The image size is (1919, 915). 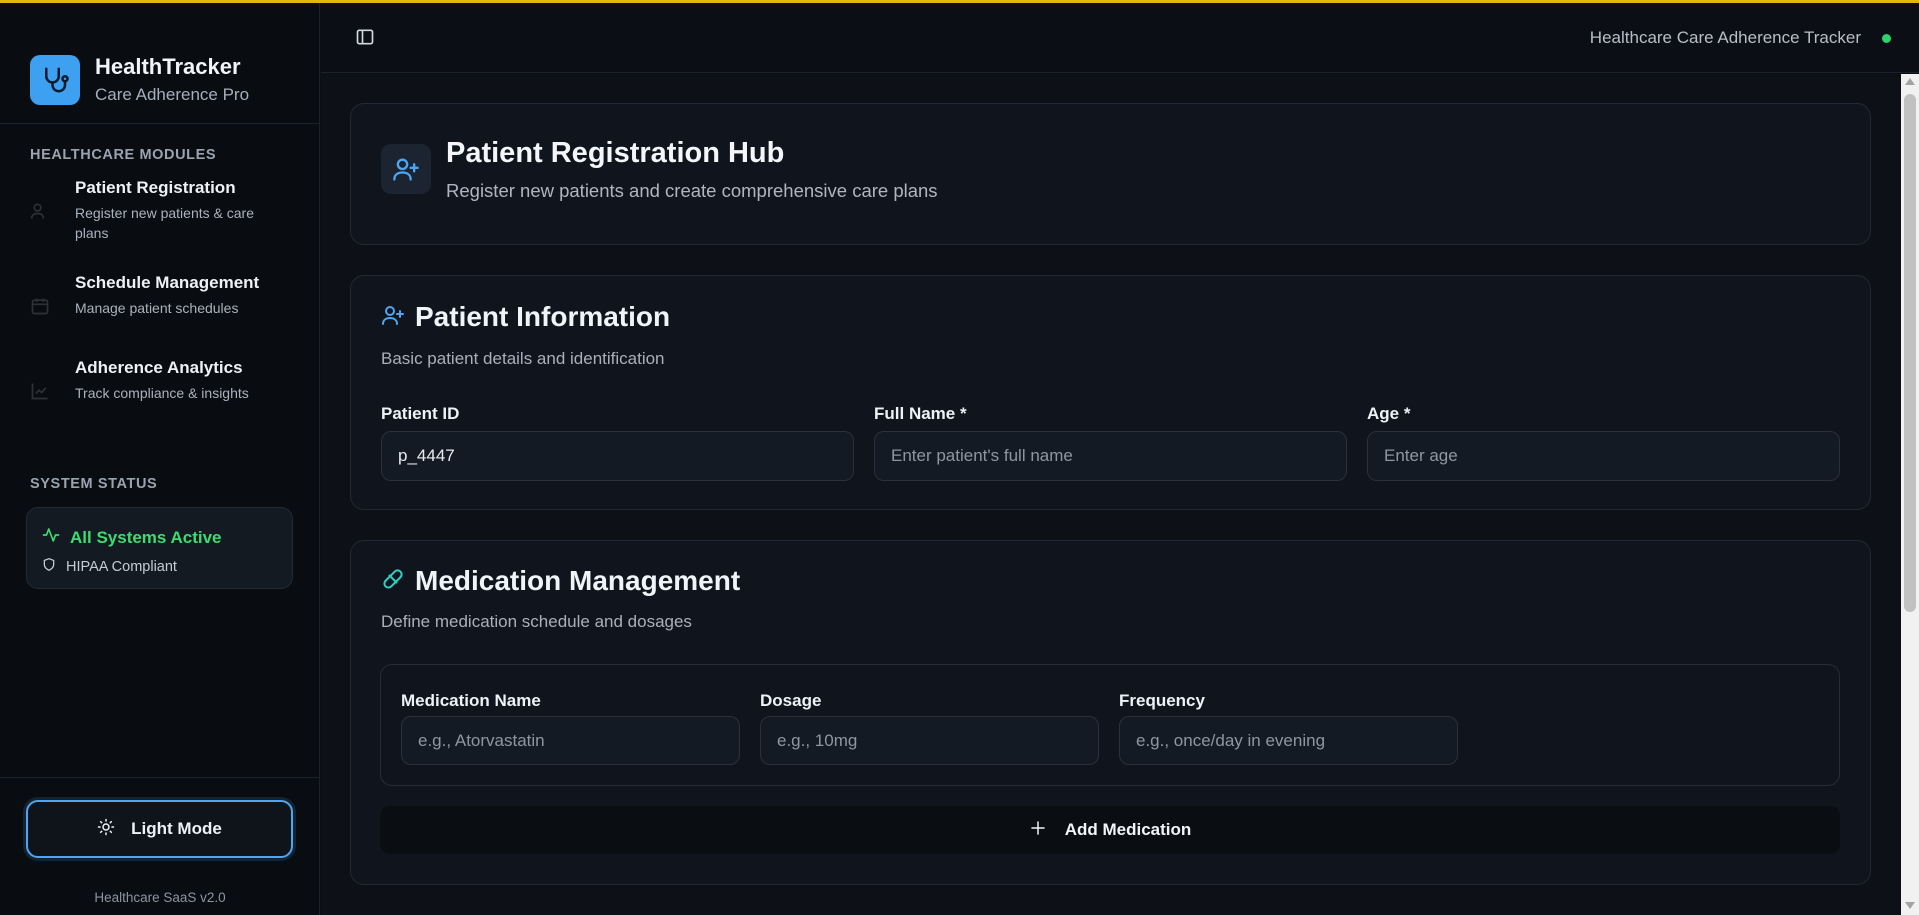 What do you see at coordinates (1725, 37) in the screenshot?
I see `header-title: Healthcare Care Adherence Tracker` at bounding box center [1725, 37].